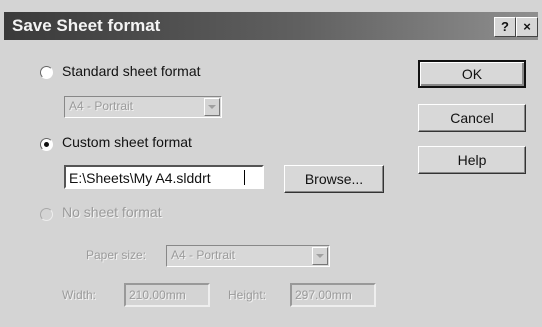 The height and width of the screenshot is (327, 542). I want to click on standard-sheet-format-label: Standard sheet format, so click(131, 71).